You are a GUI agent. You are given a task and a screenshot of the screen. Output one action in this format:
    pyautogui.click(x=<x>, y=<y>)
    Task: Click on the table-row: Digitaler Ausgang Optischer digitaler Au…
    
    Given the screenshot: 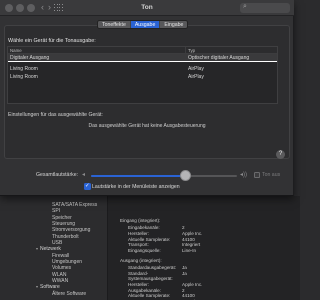 What is the action you would take?
    pyautogui.click(x=142, y=58)
    